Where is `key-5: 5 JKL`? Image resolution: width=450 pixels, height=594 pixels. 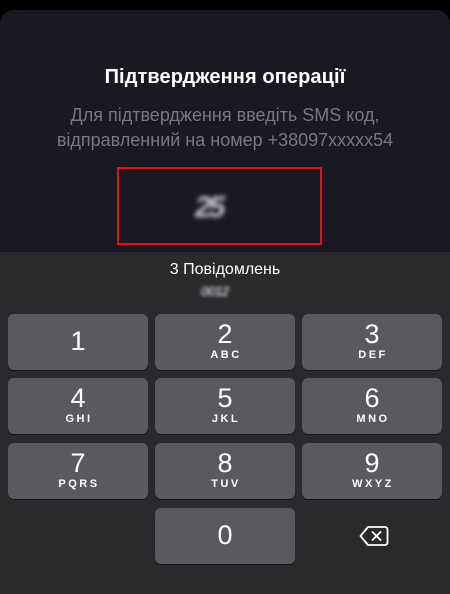 key-5: 5 JKL is located at coordinates (225, 406).